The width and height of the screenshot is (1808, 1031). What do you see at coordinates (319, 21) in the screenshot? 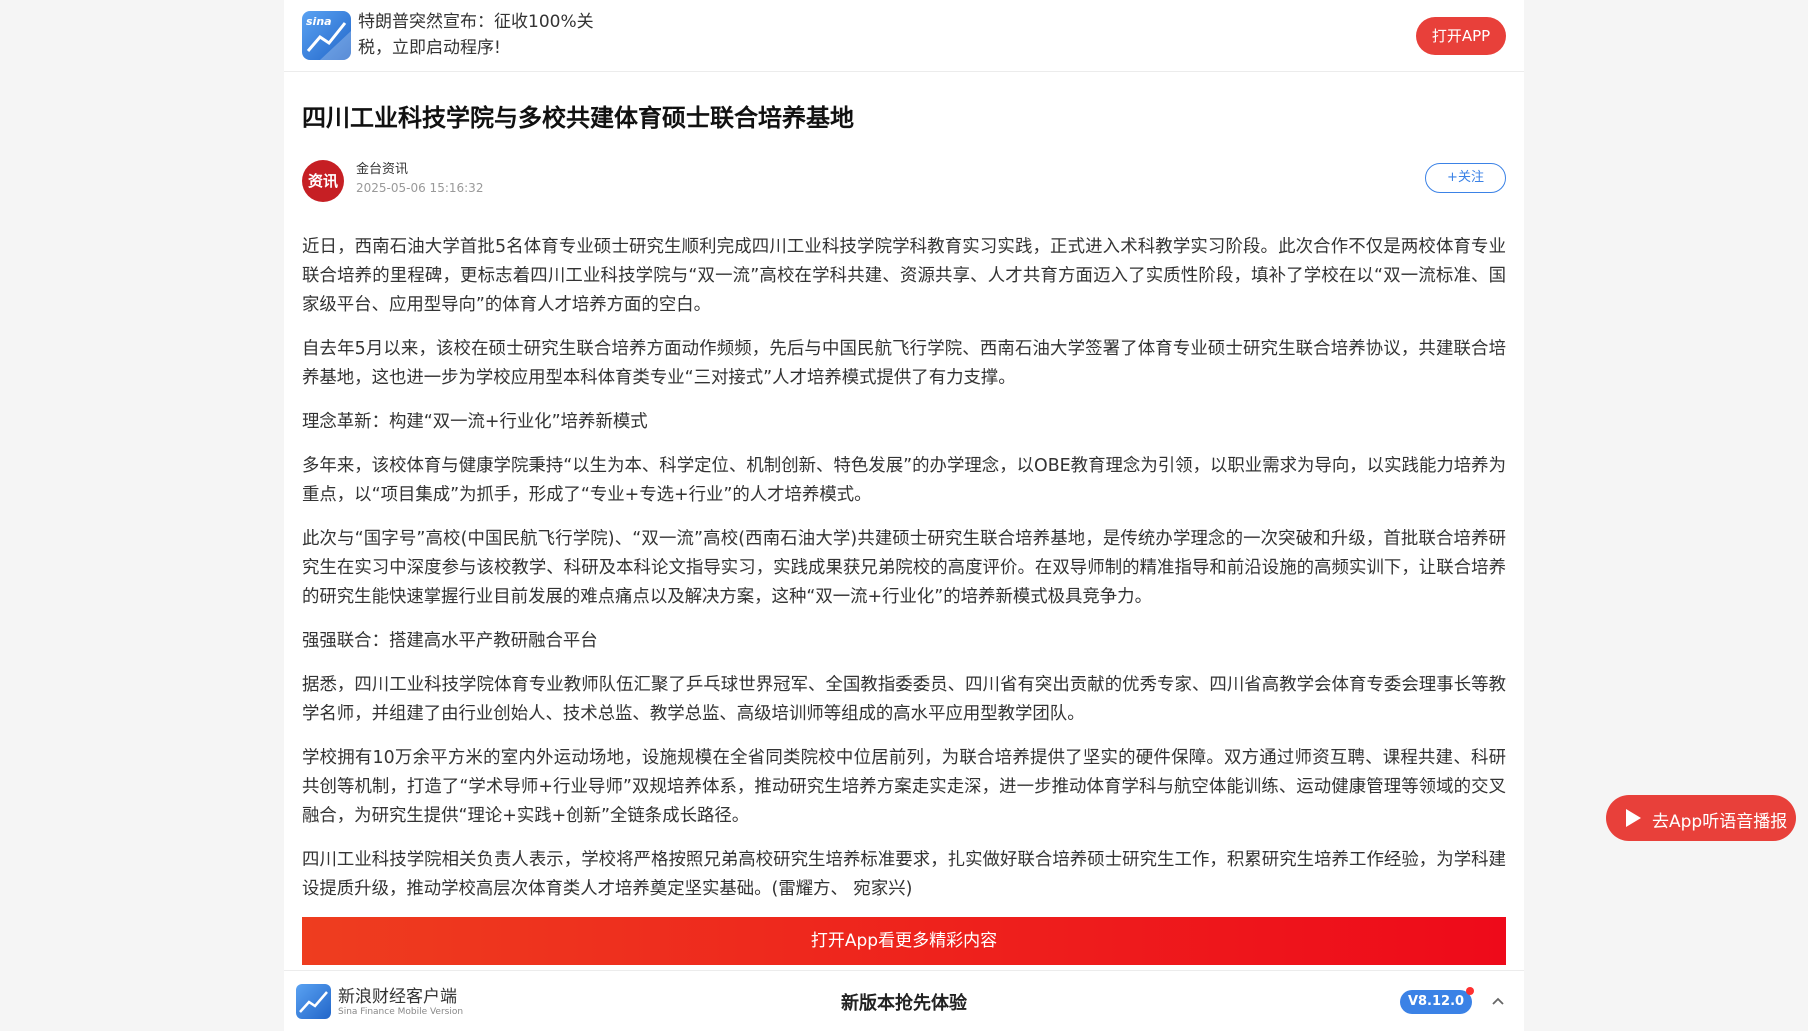
I see `logo-text: sina` at bounding box center [319, 21].